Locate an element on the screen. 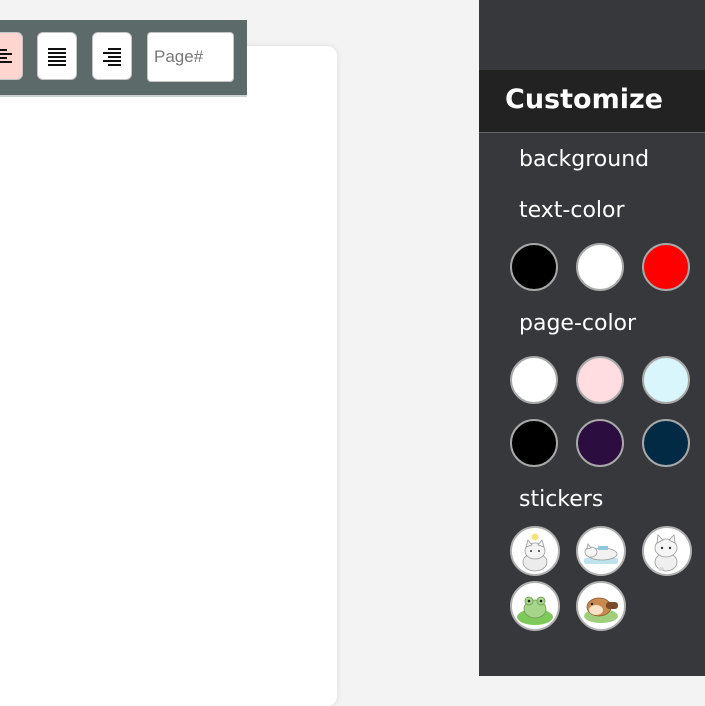  text-color-black-swatch is located at coordinates (534, 267).